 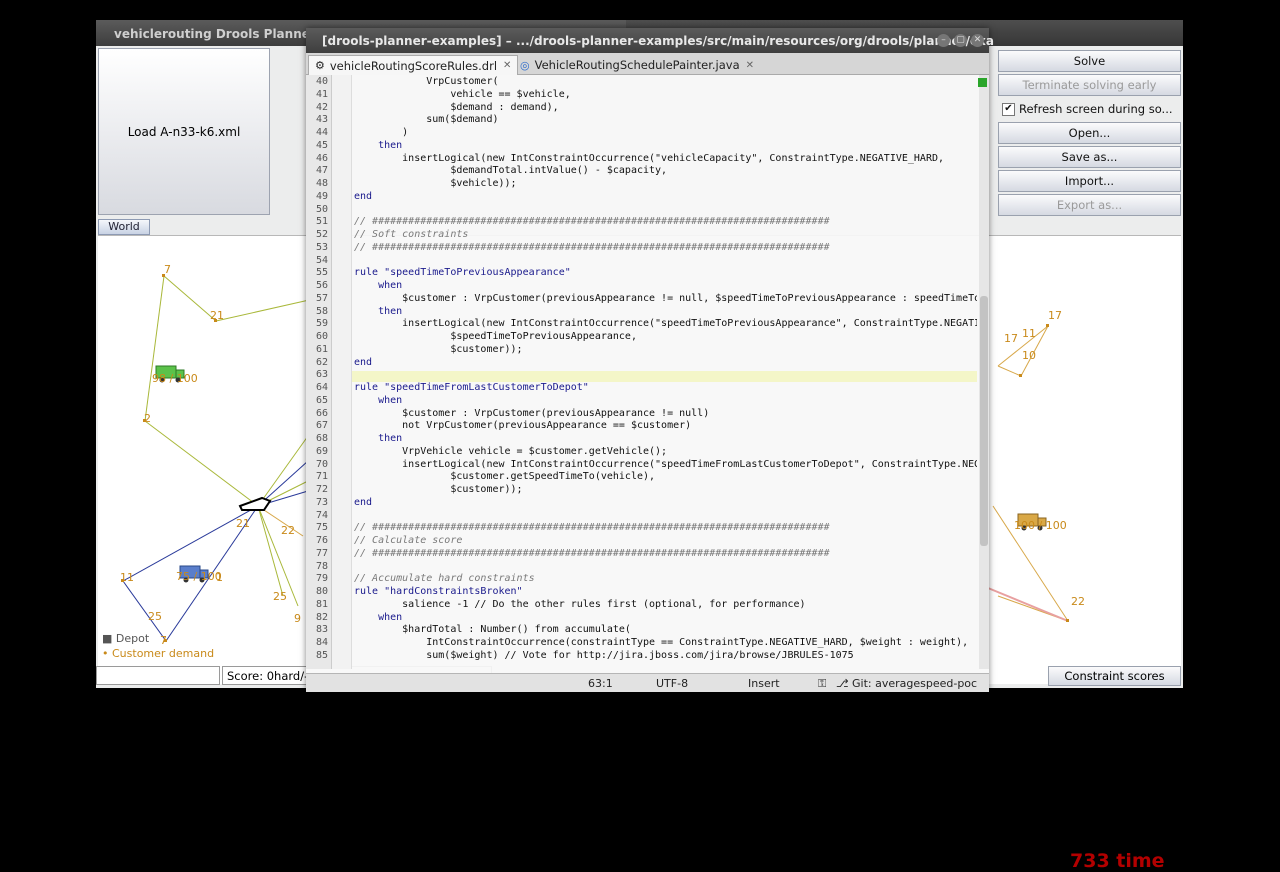 What do you see at coordinates (321, 132) in the screenshot?
I see `line-number: 44` at bounding box center [321, 132].